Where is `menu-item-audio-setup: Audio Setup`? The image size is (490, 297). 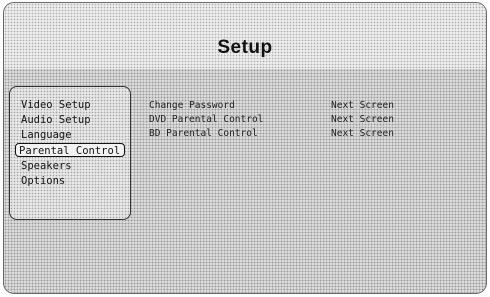
menu-item-audio-setup: Audio Setup is located at coordinates (56, 120).